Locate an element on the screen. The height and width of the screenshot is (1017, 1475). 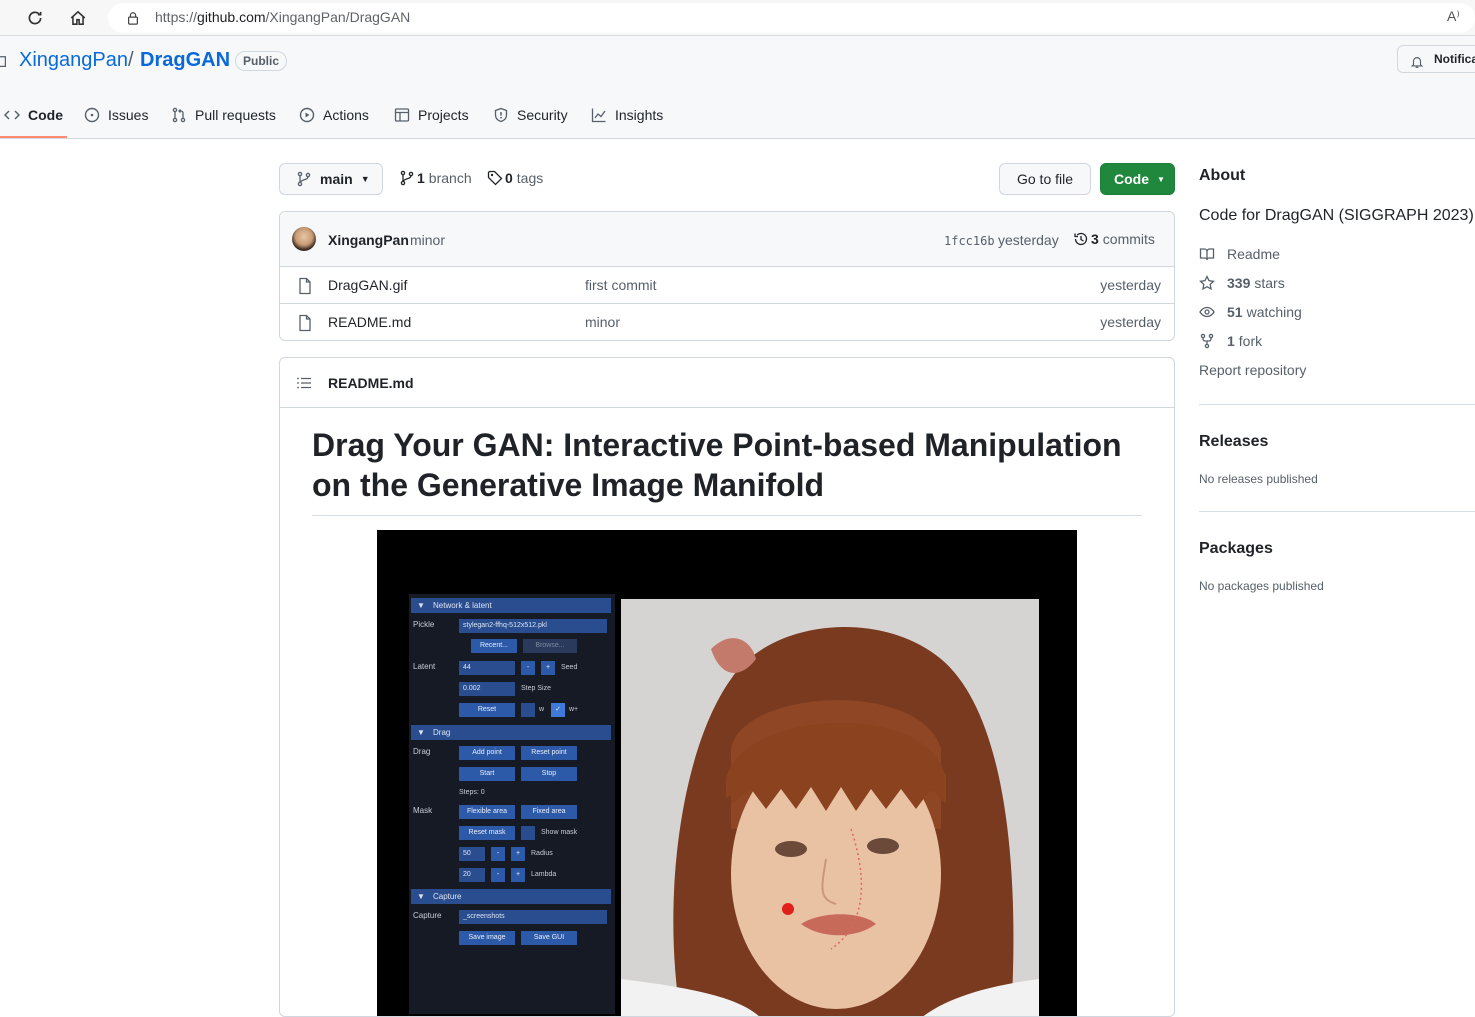
demo-seed-minus: - is located at coordinates (528, 668).